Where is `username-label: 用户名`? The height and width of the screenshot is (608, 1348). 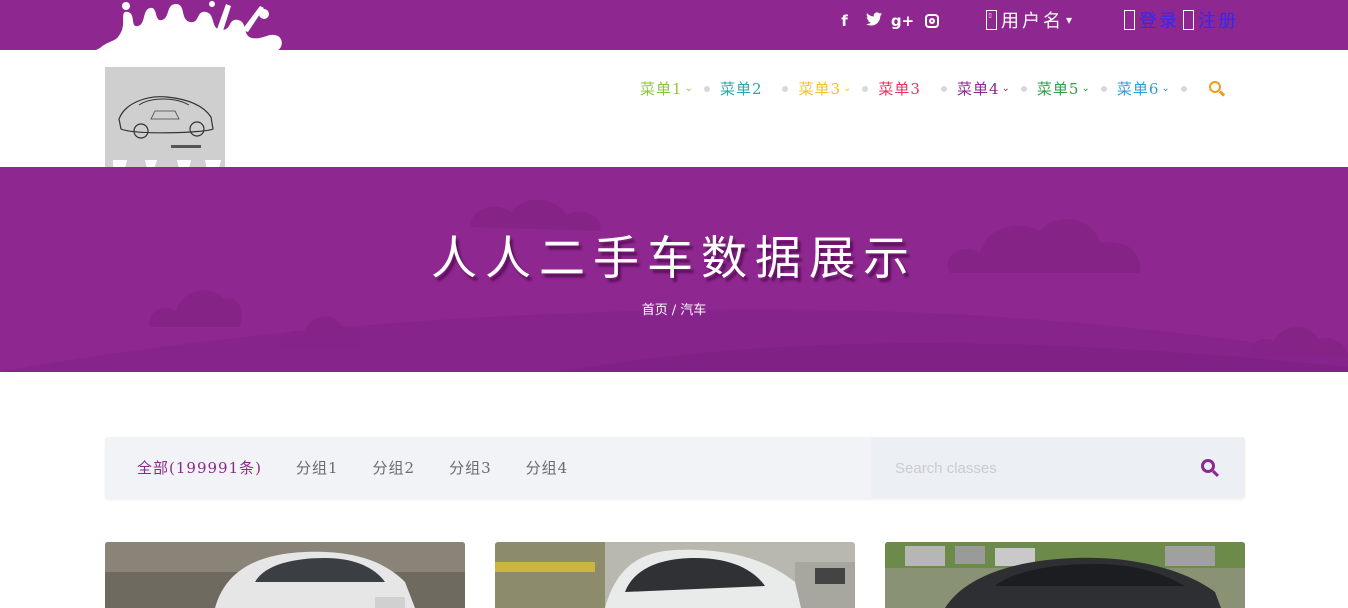
username-label: 用户名 is located at coordinates (1032, 21).